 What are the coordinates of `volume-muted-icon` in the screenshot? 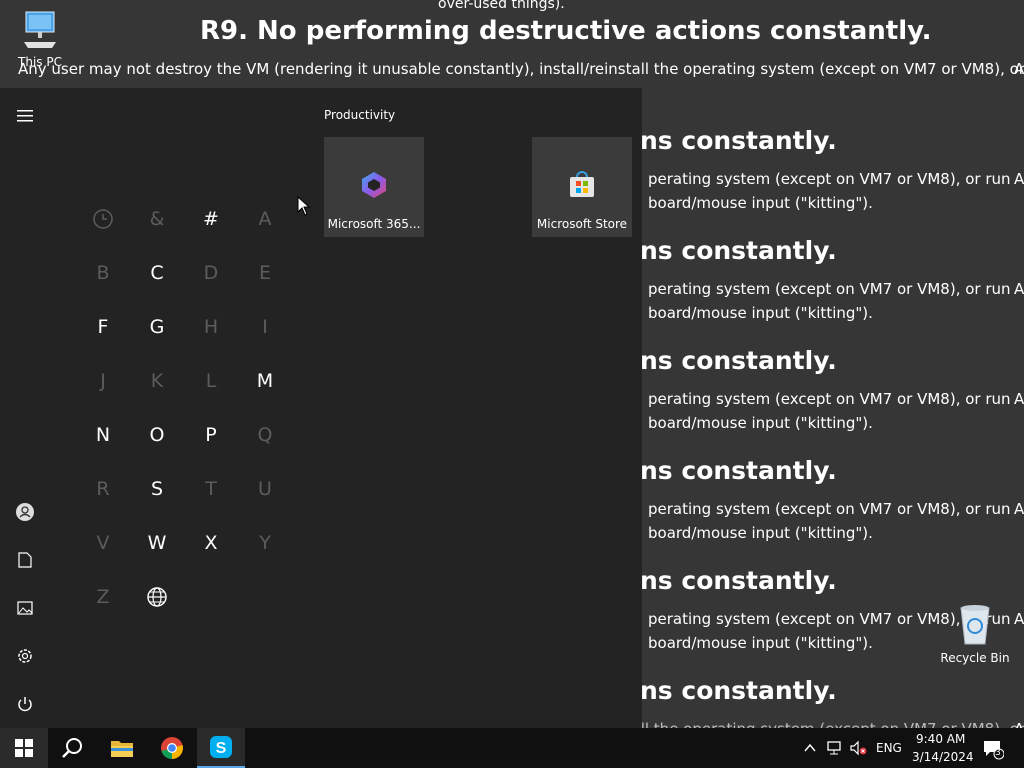 It's located at (858, 750).